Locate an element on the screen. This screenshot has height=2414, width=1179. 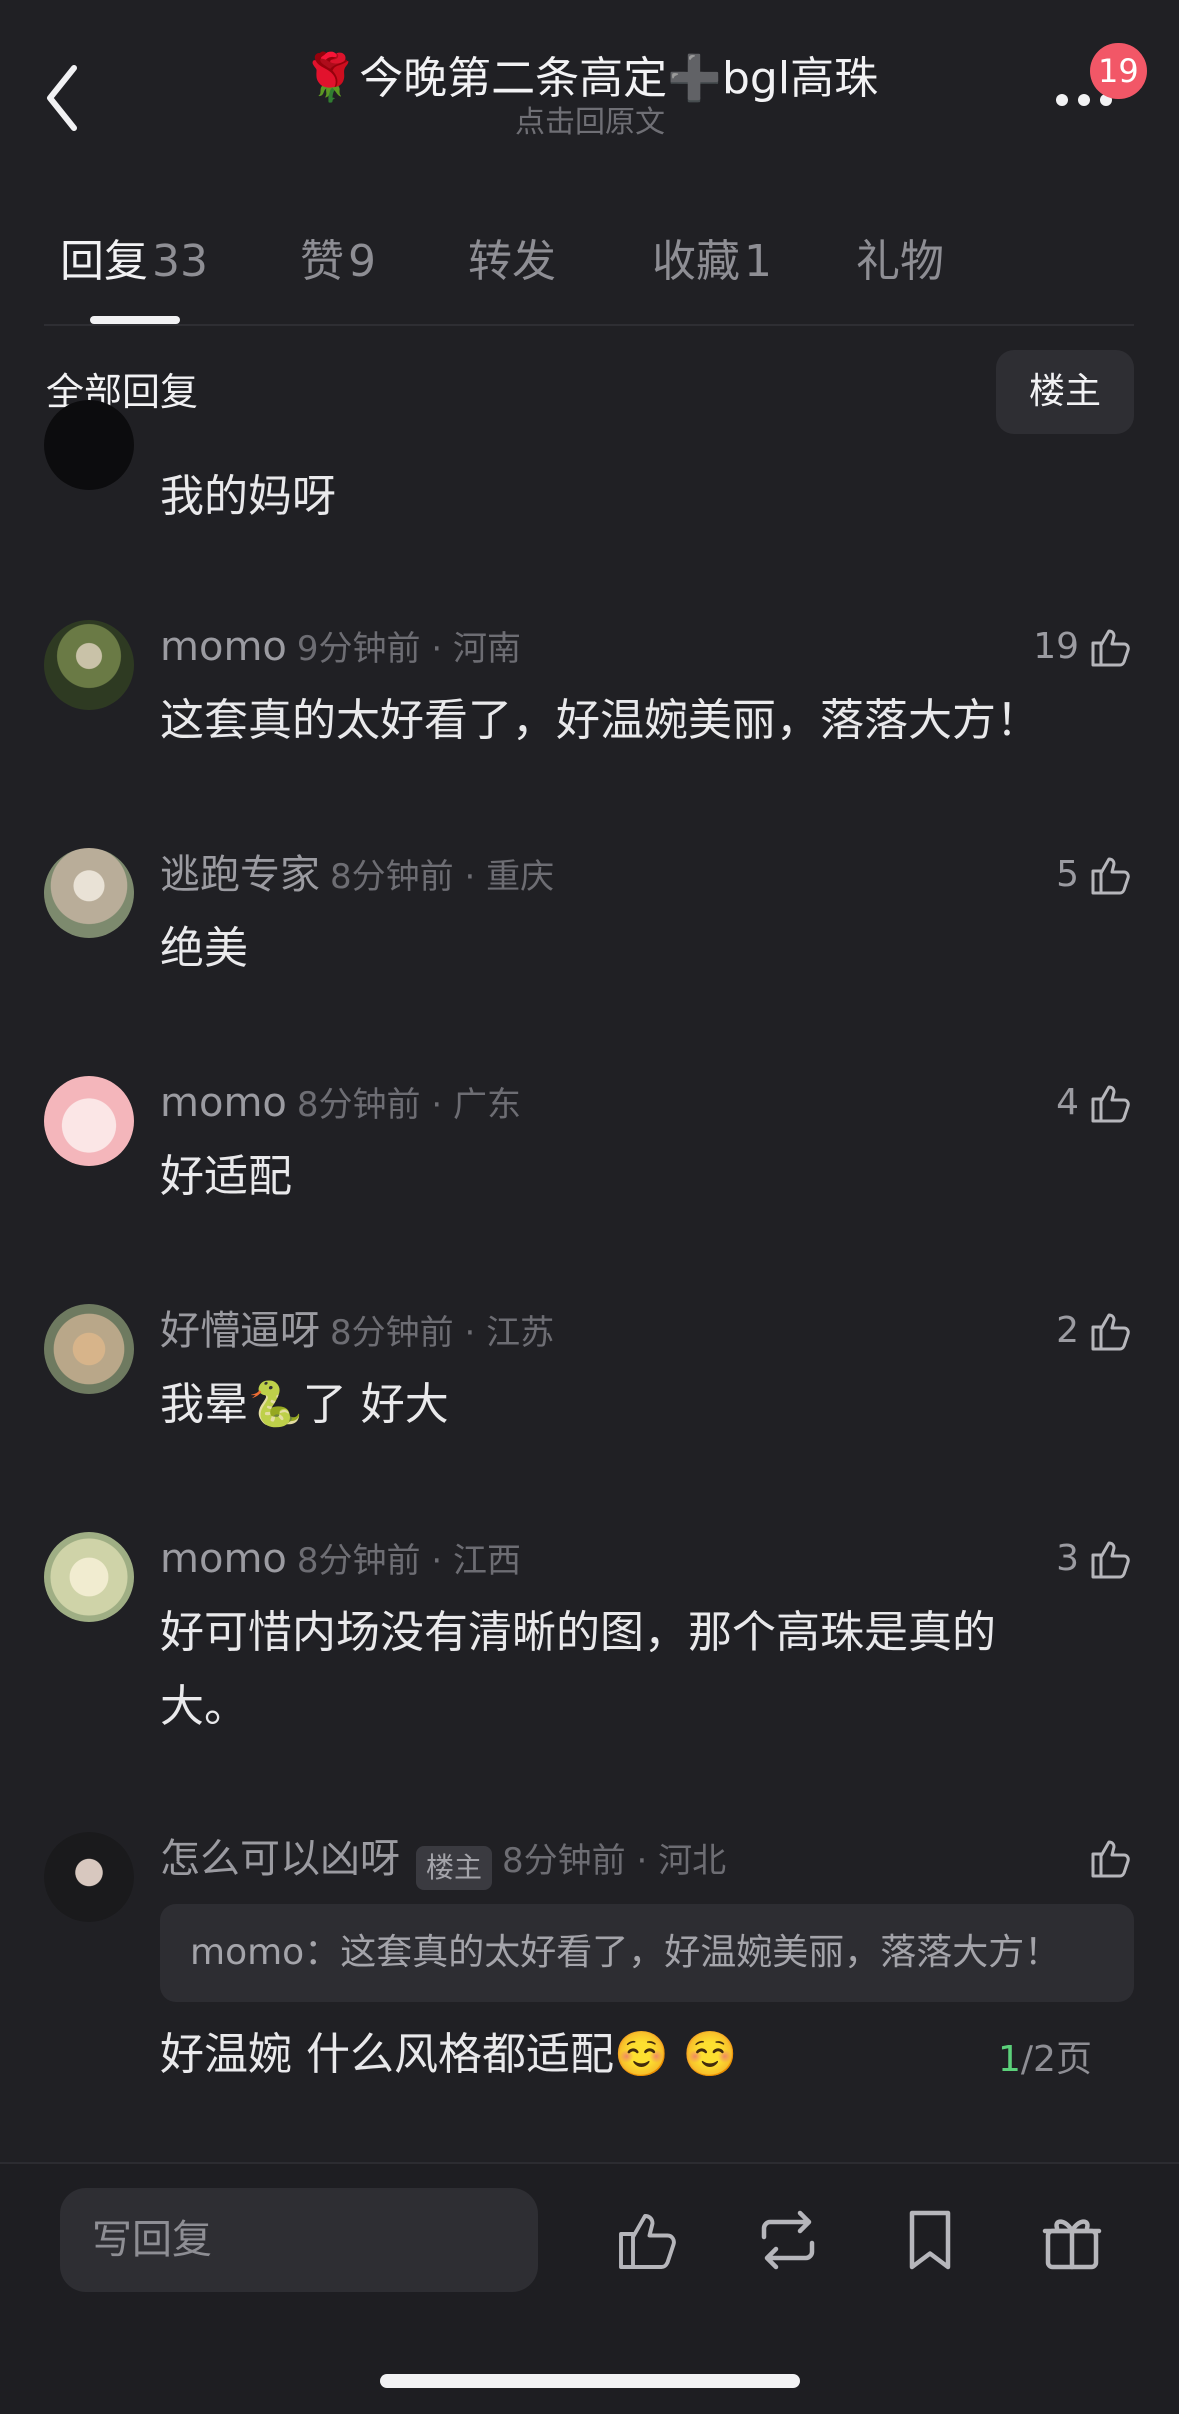
tab-likes: 赞9 is located at coordinates (338, 262).